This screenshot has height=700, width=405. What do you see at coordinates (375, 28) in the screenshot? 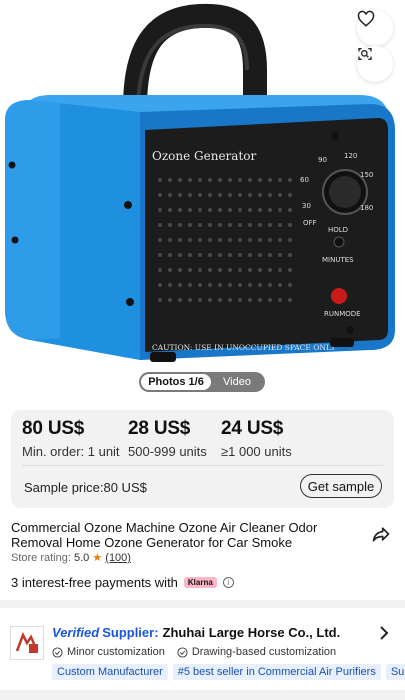
I see `favorite-button` at bounding box center [375, 28].